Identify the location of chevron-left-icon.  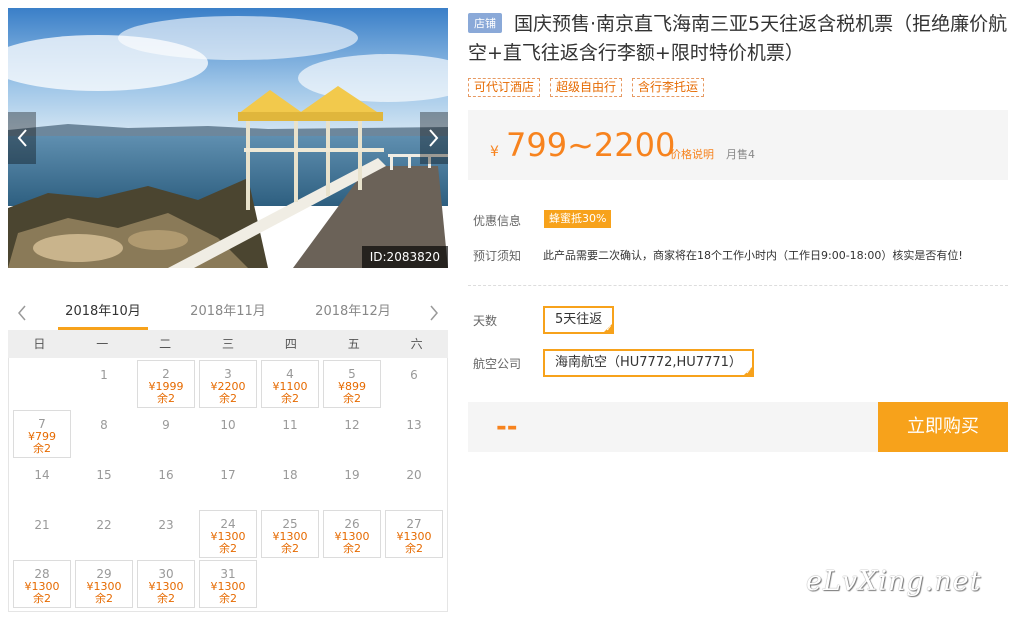
(22, 138).